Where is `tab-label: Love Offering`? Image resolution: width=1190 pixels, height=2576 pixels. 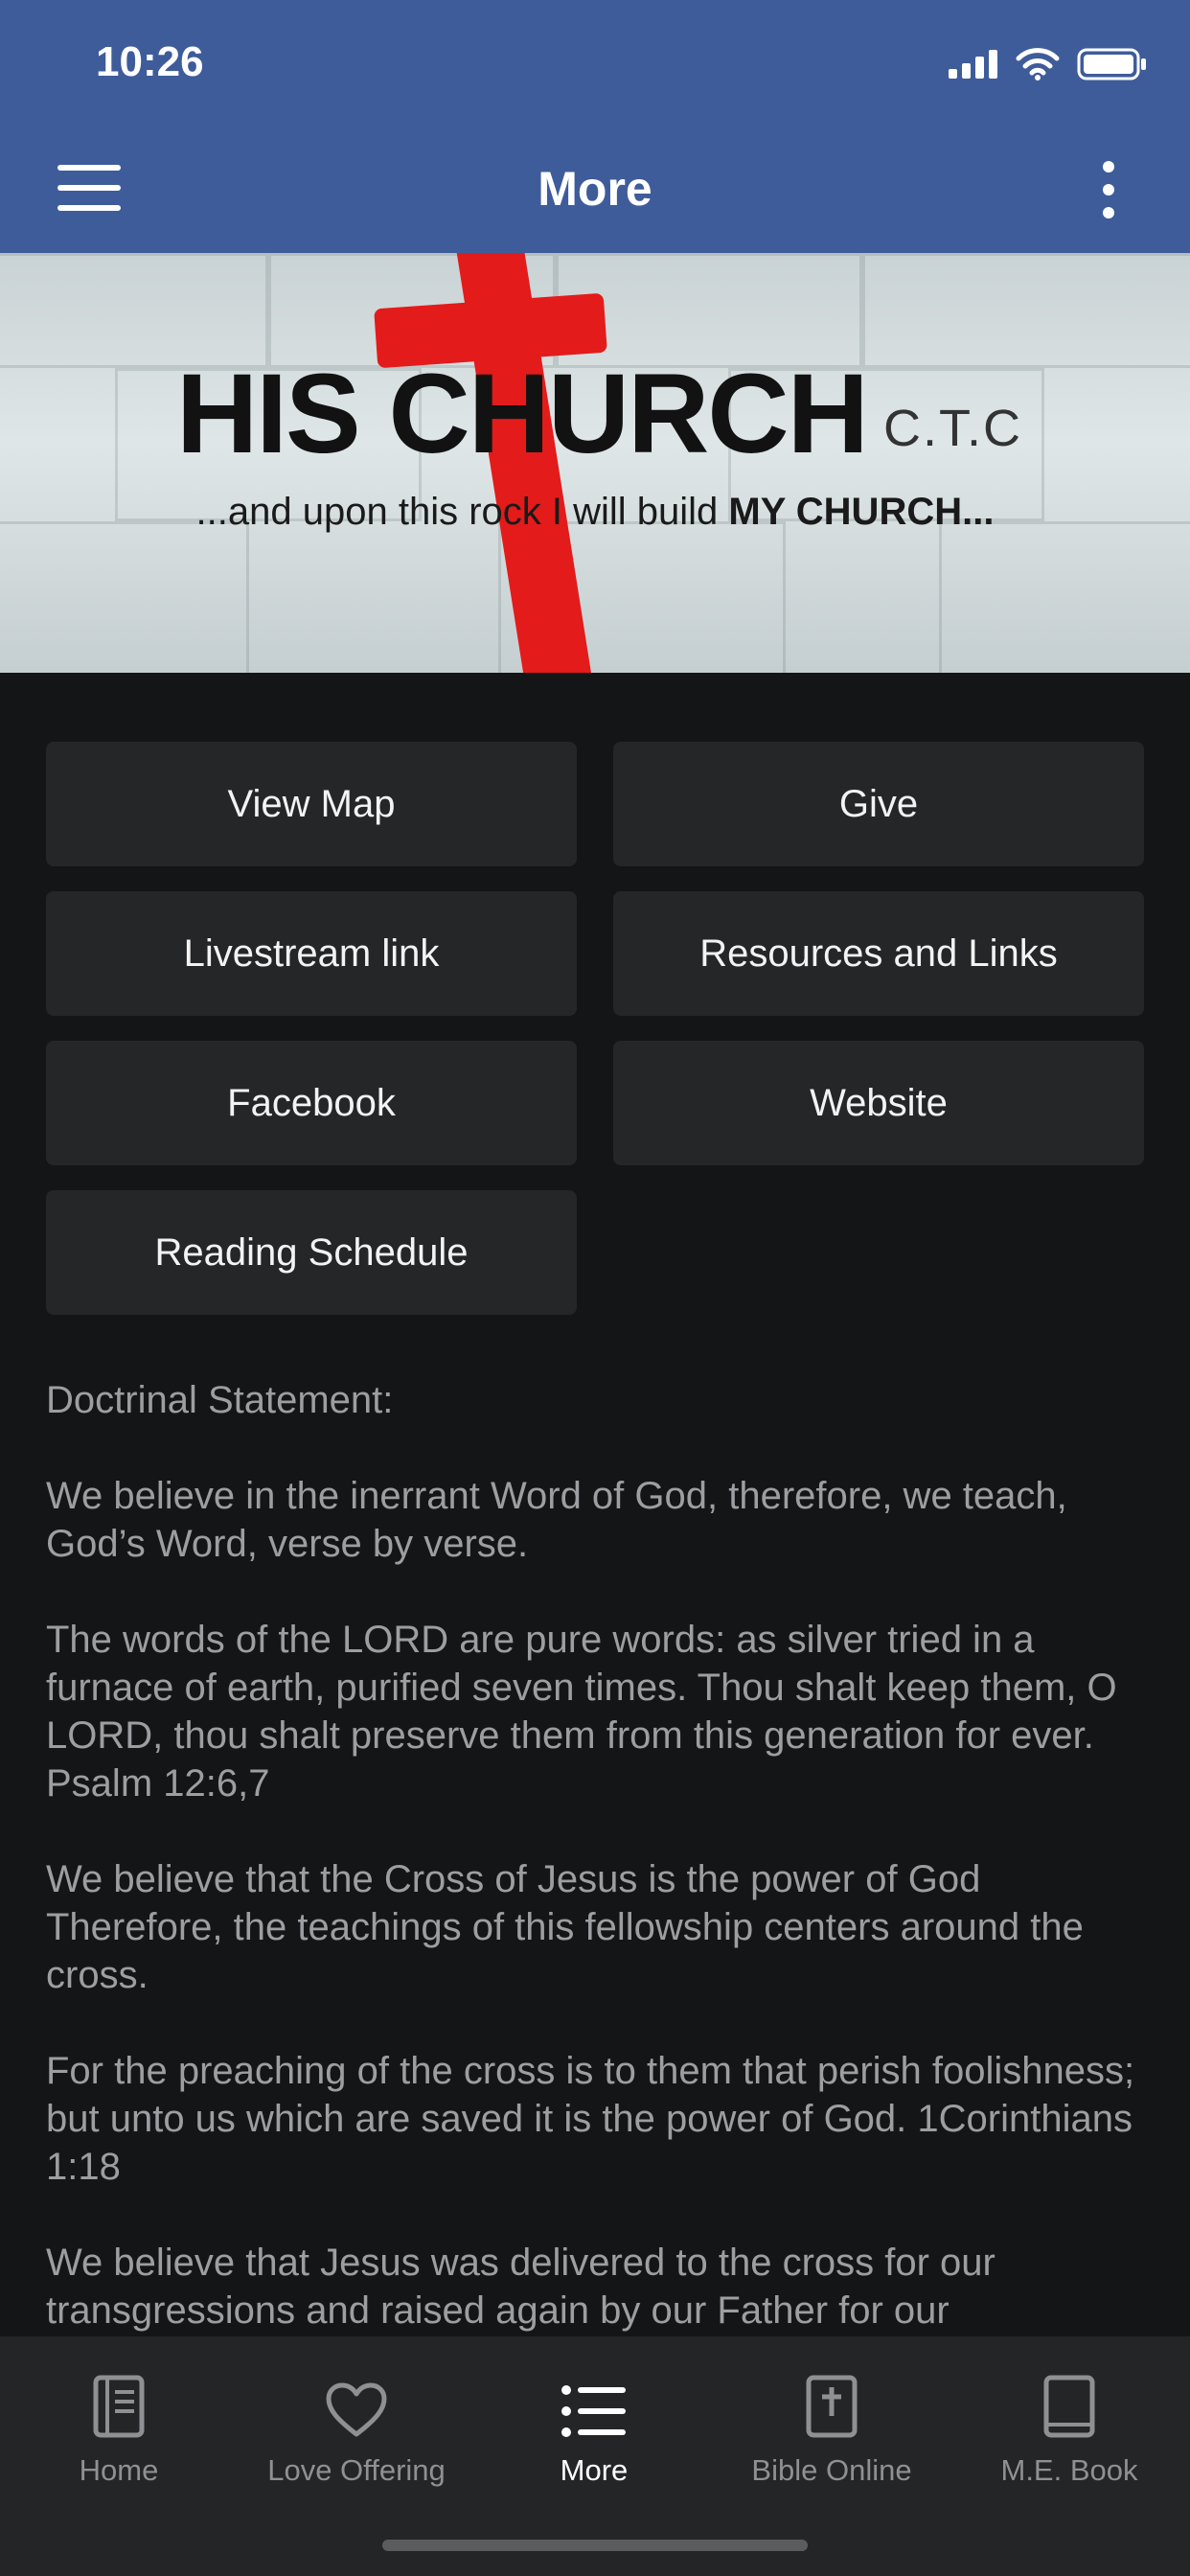
tab-label: Love Offering is located at coordinates (357, 2470).